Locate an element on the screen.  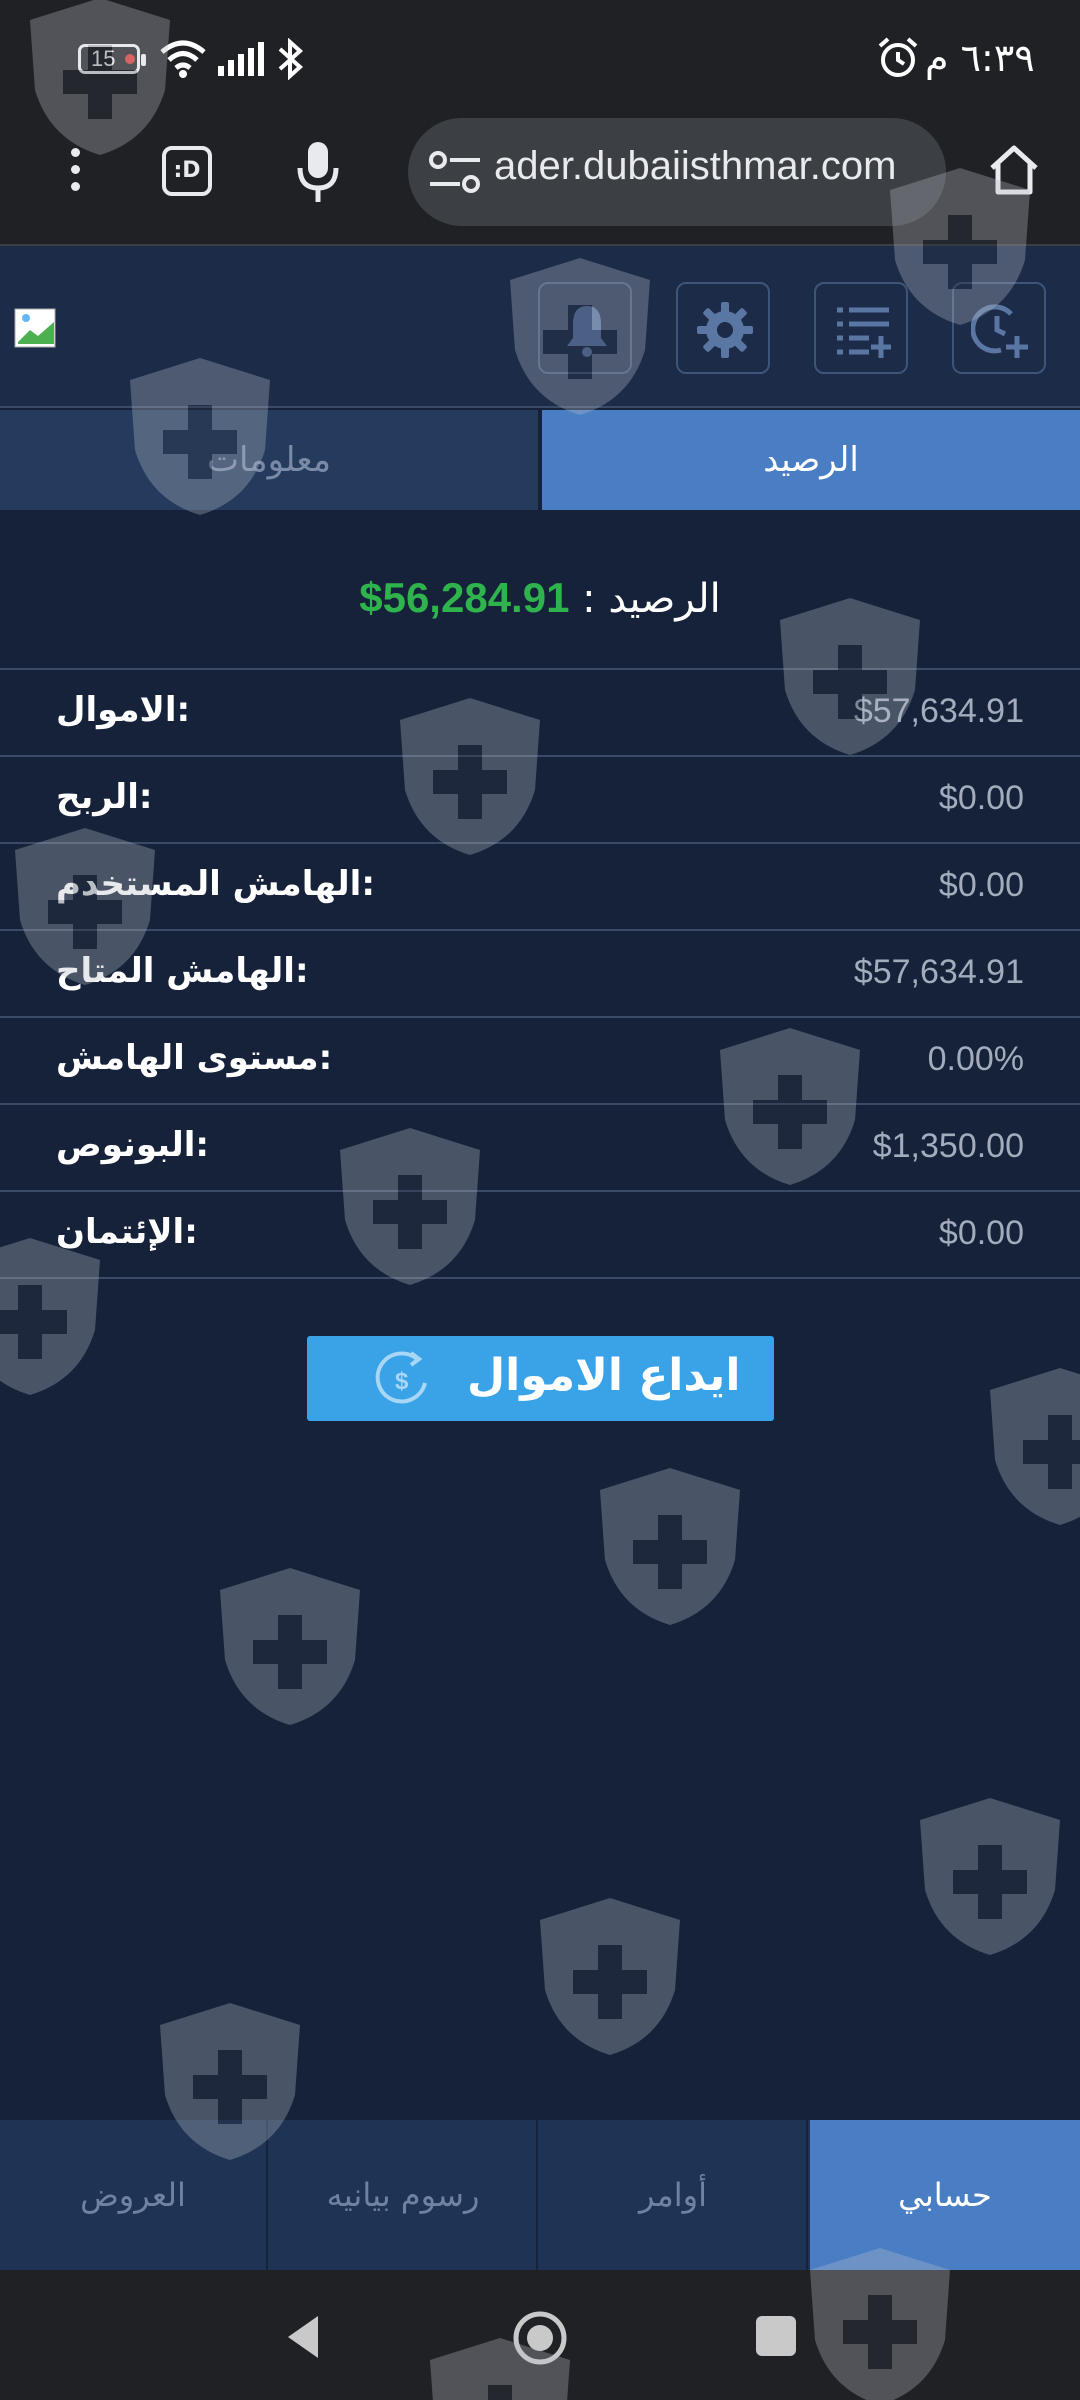
nav-my-account: حسابي is located at coordinates (945, 2195).